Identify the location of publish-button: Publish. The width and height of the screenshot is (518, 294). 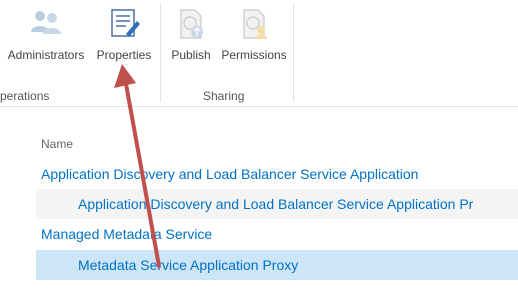
(191, 37).